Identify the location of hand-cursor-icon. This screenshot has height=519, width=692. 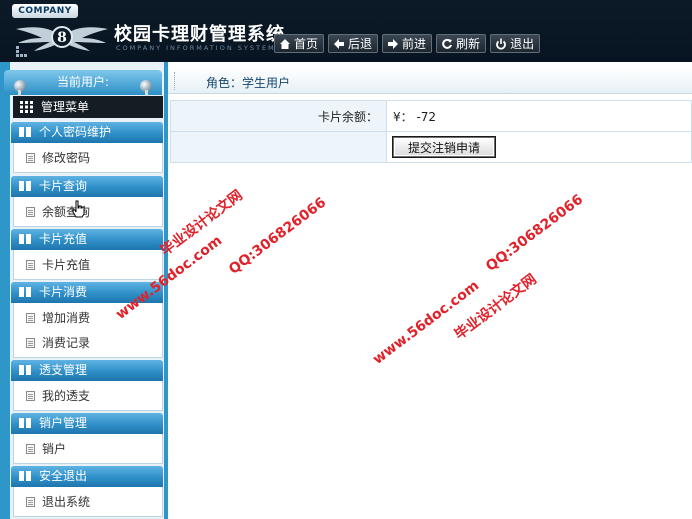
(78, 209).